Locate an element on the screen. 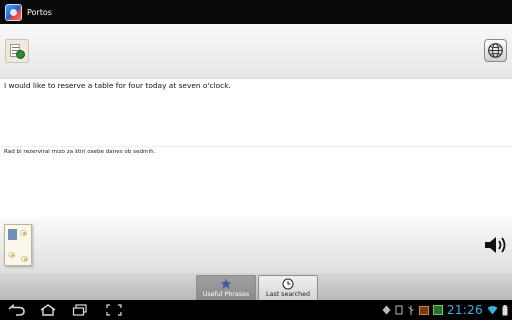 The width and height of the screenshot is (512, 320). screenshot-icon is located at coordinates (114, 310).